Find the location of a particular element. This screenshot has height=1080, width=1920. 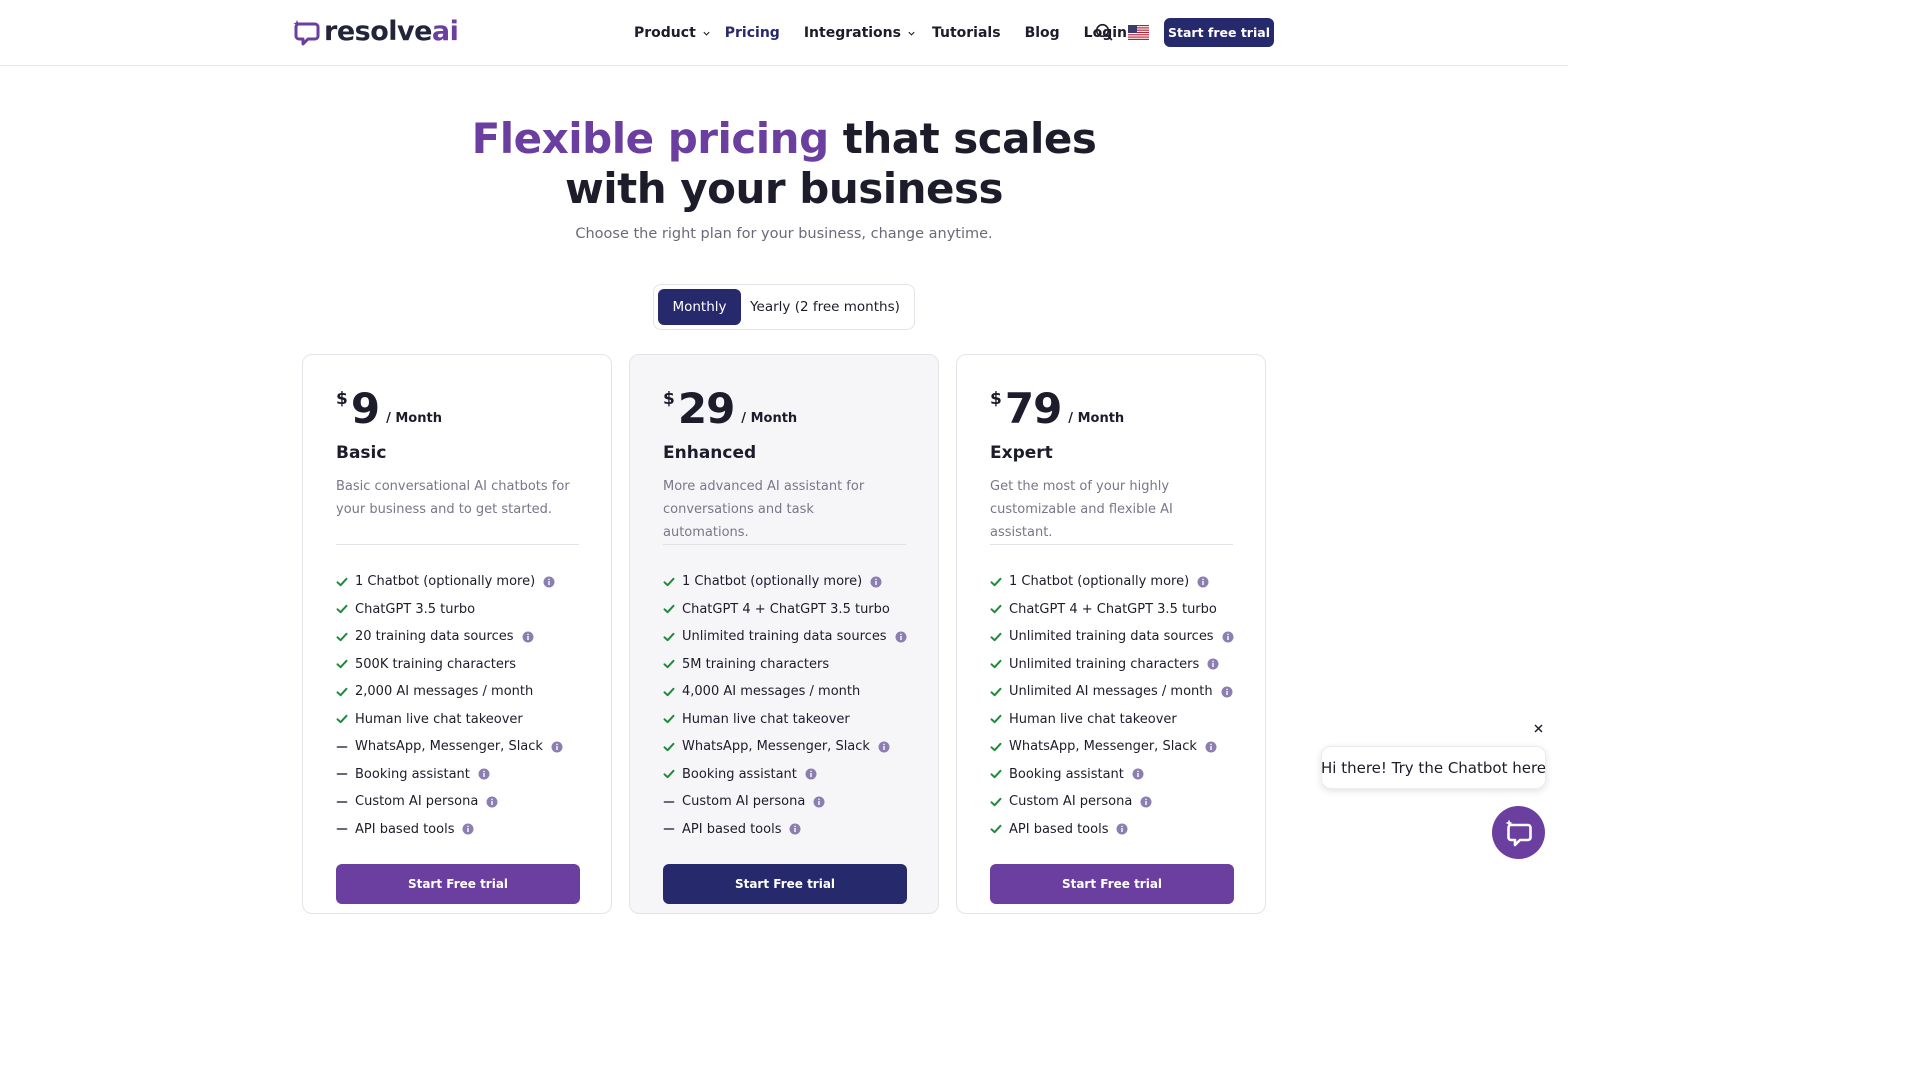

title-highlight: Flexible pricing is located at coordinates (650, 138).